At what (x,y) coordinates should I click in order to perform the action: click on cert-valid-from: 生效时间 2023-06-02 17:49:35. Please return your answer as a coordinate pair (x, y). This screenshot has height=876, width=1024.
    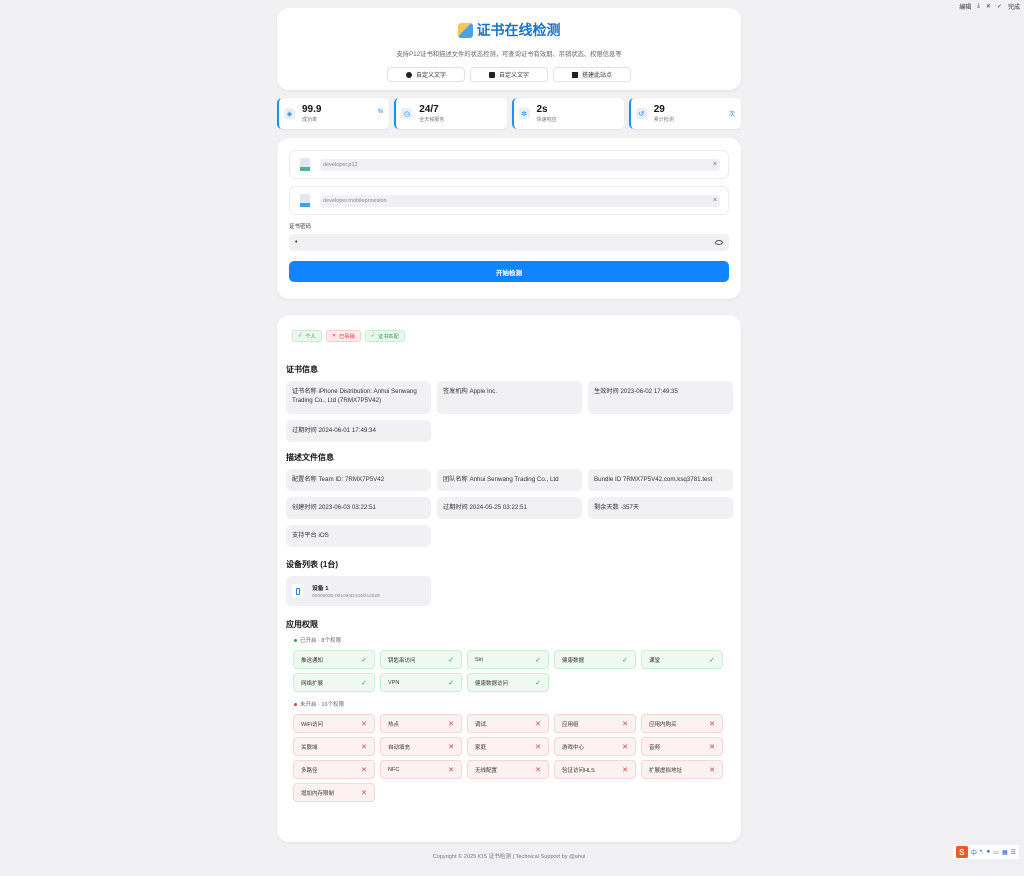
    Looking at the image, I should click on (660, 397).